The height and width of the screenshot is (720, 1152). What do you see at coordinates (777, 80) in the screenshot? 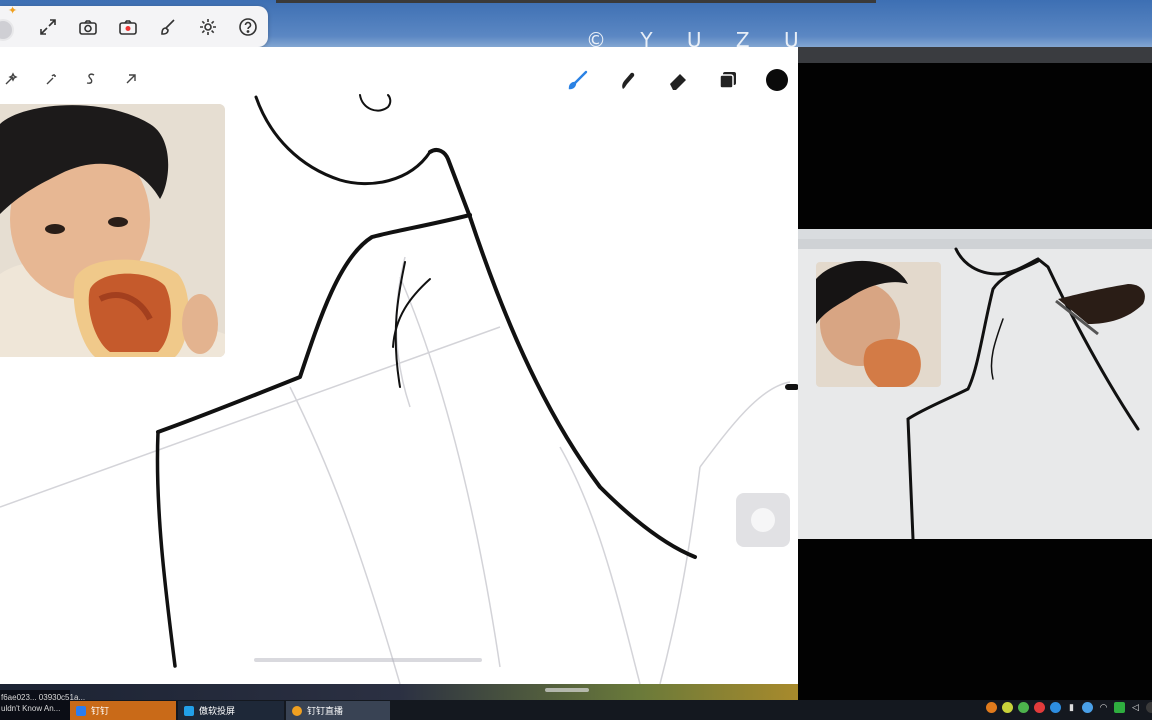
I see `color-picker-button` at bounding box center [777, 80].